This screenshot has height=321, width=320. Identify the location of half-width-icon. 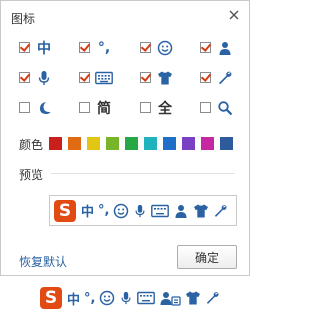
(45, 108).